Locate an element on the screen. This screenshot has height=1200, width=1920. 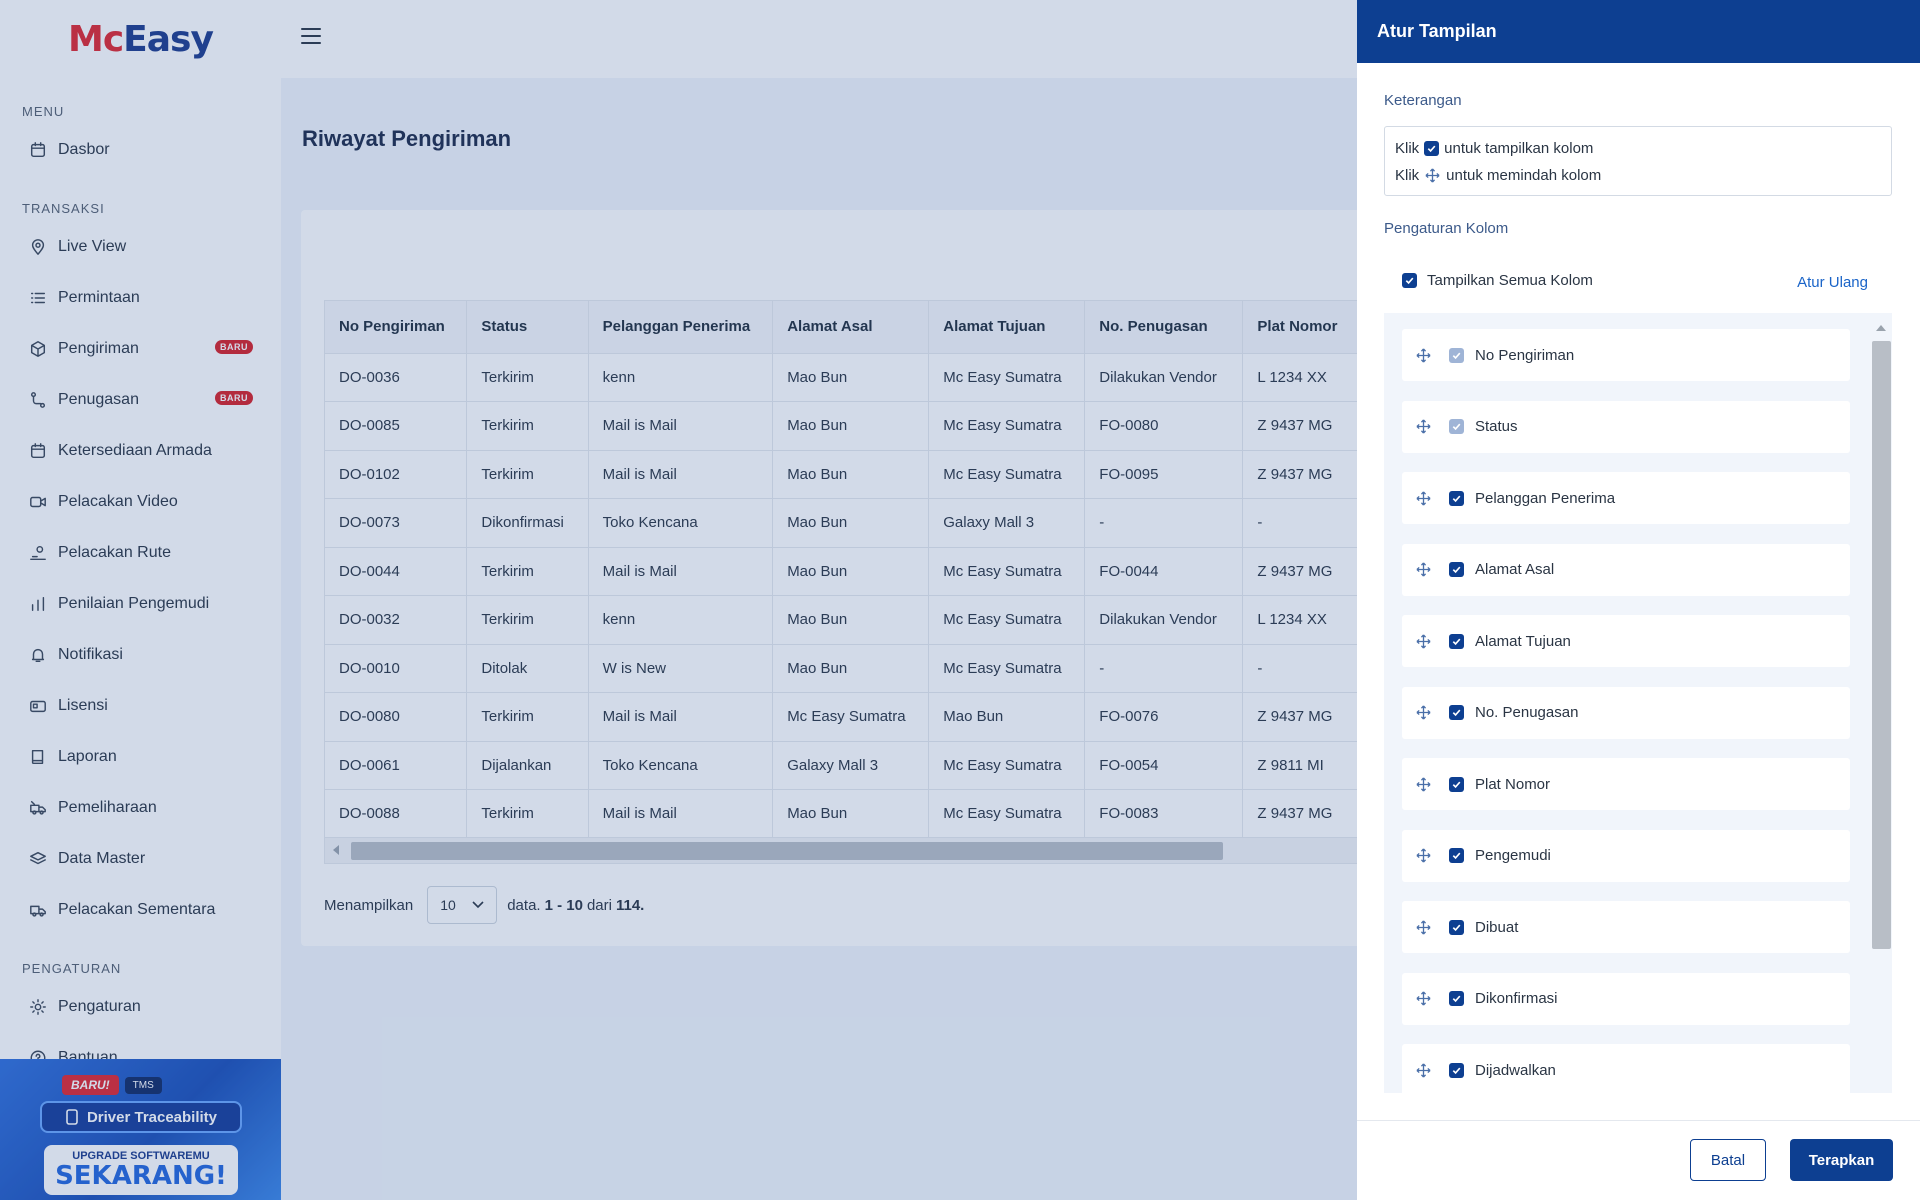
column-option-label: Plat Nomor is located at coordinates (1513, 784).